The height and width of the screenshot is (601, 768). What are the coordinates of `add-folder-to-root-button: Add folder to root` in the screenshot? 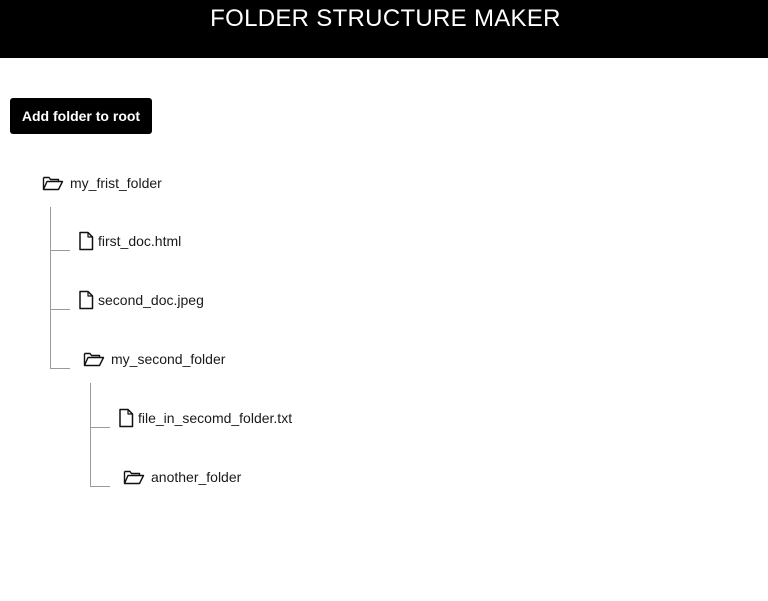 It's located at (81, 116).